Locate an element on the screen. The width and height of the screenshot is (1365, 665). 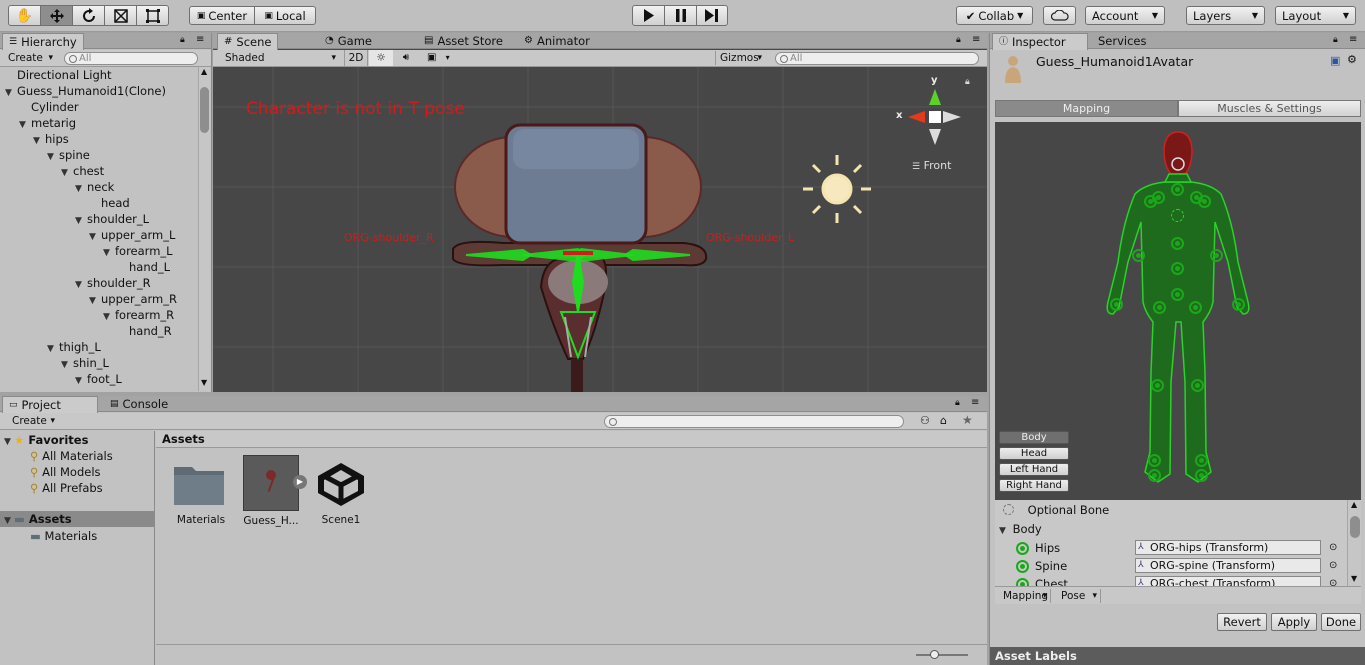
pivot-center-button: ▣ Center is located at coordinates (222, 15).